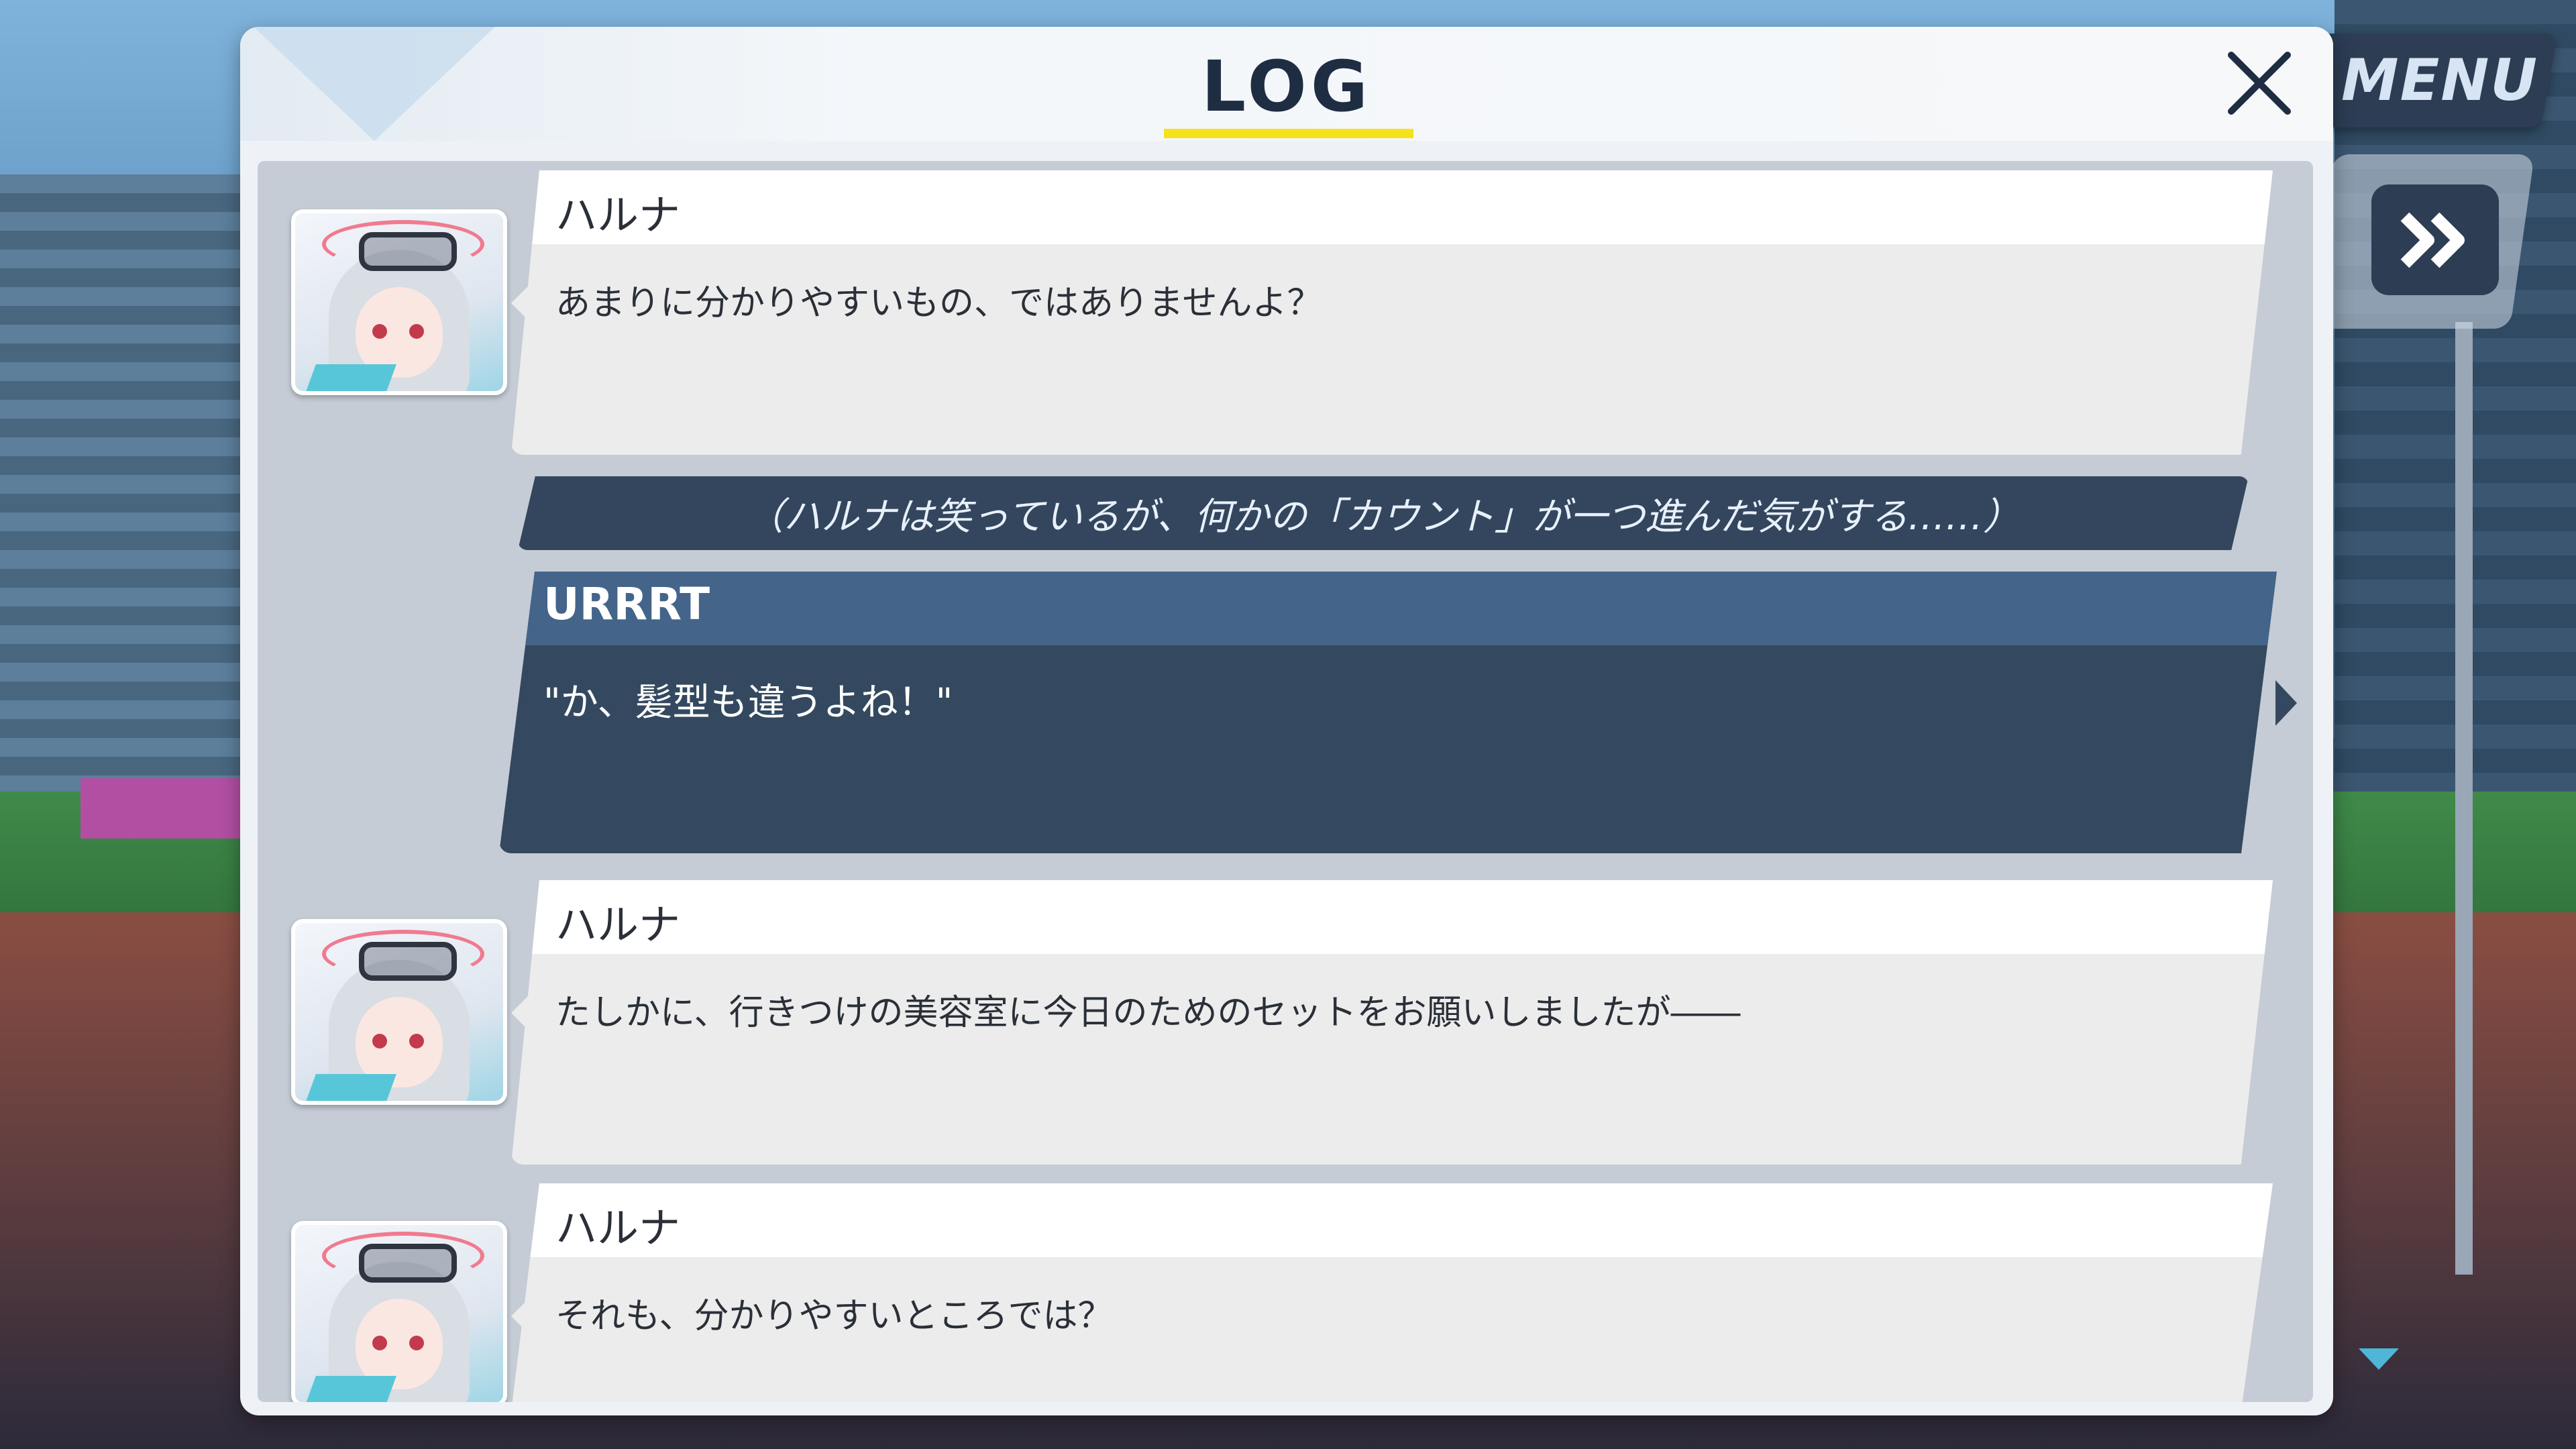  What do you see at coordinates (1388, 608) in the screenshot?
I see `player-name-bar` at bounding box center [1388, 608].